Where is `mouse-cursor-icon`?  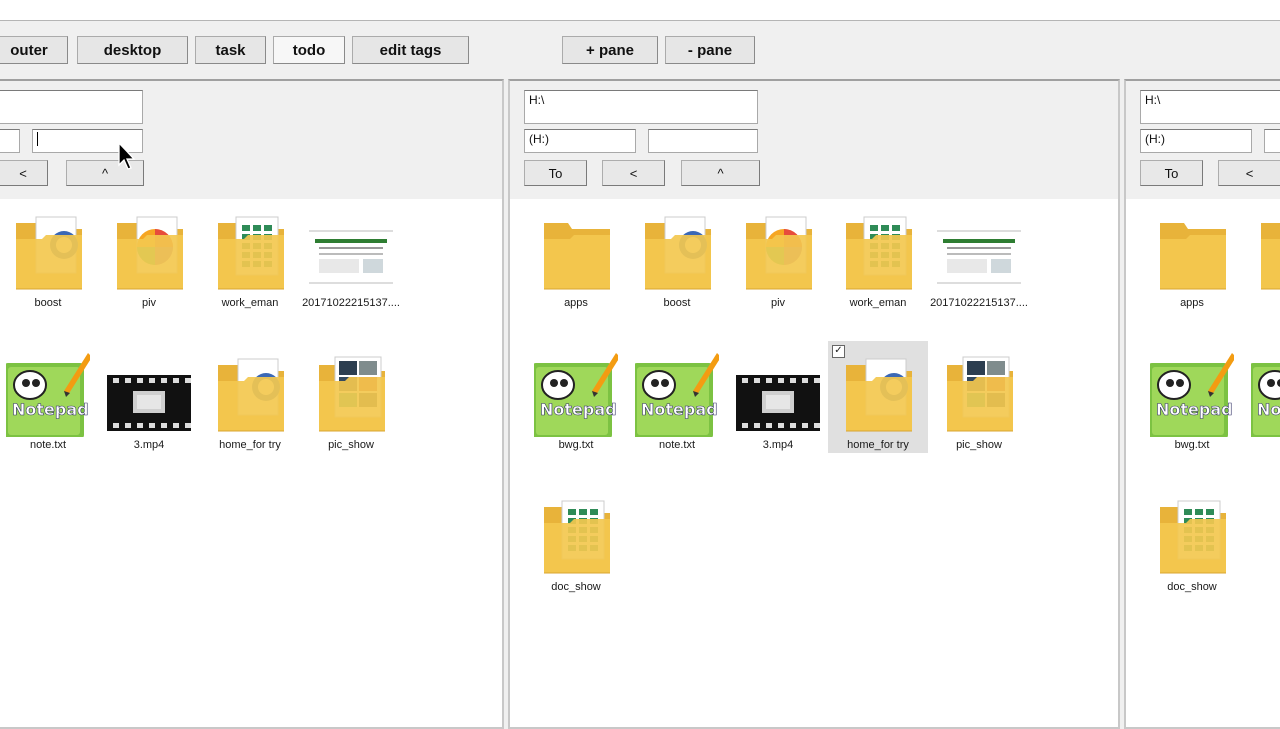
mouse-cursor-icon is located at coordinates (127, 156).